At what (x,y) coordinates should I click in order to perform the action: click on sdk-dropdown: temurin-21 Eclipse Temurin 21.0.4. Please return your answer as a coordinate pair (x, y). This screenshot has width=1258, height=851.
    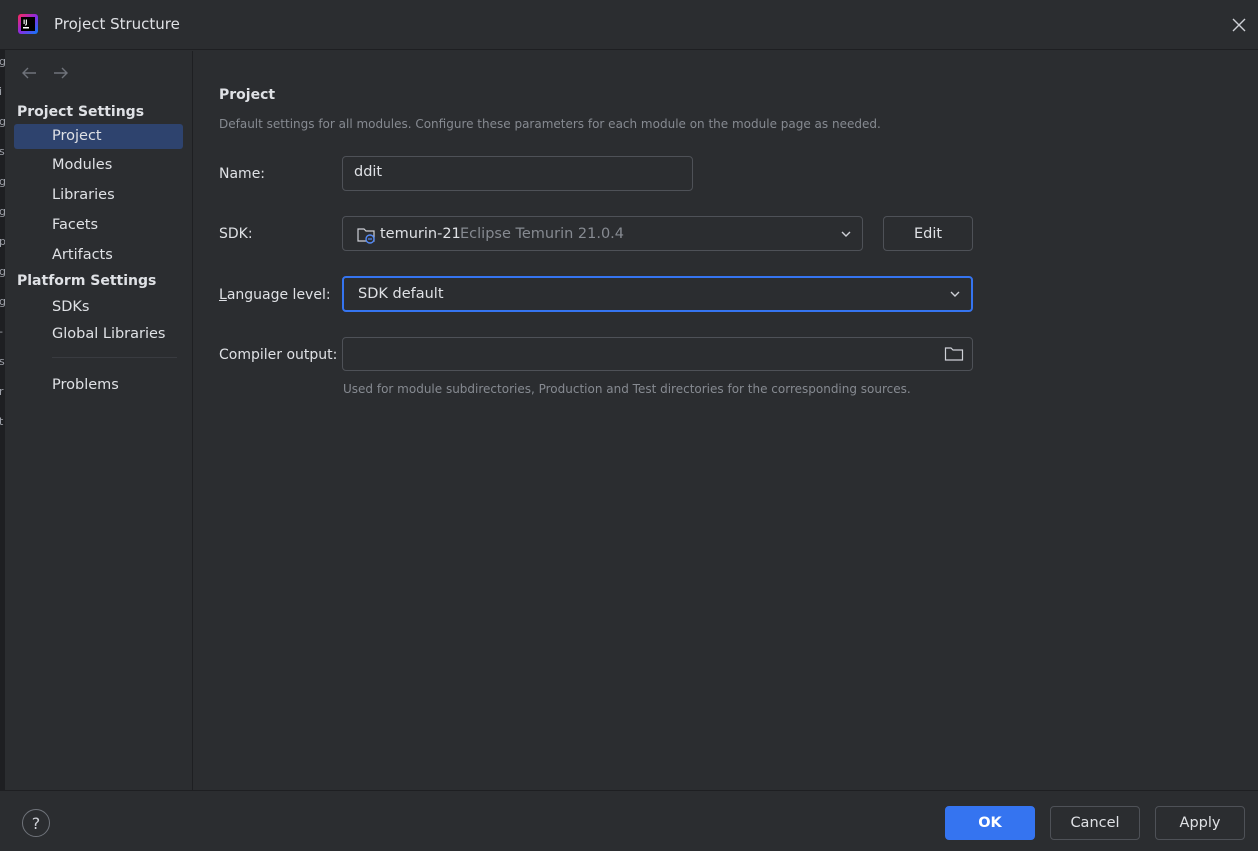
    Looking at the image, I should click on (602, 233).